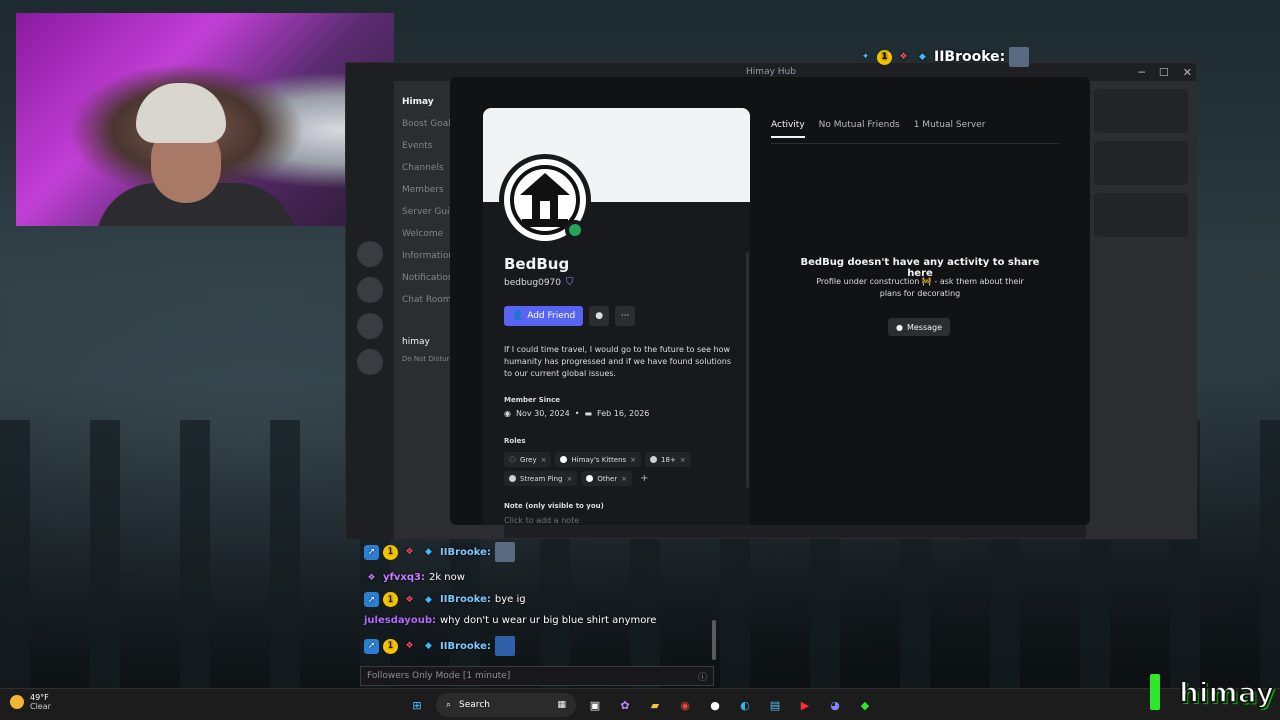 The height and width of the screenshot is (720, 1280). What do you see at coordinates (39, 697) in the screenshot?
I see `weather-temp: 49°F` at bounding box center [39, 697].